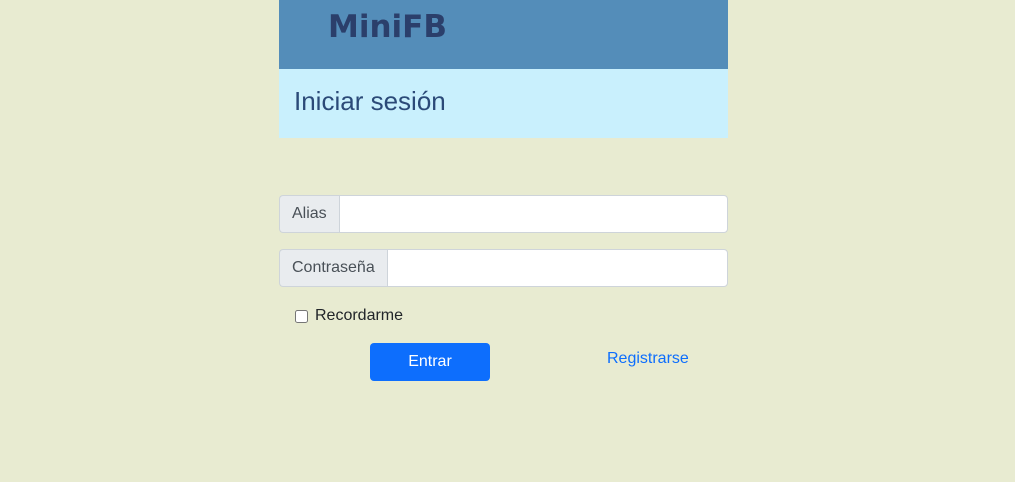 The width and height of the screenshot is (1015, 482). Describe the element at coordinates (648, 359) in the screenshot. I see `register-link: Registrarse` at that location.